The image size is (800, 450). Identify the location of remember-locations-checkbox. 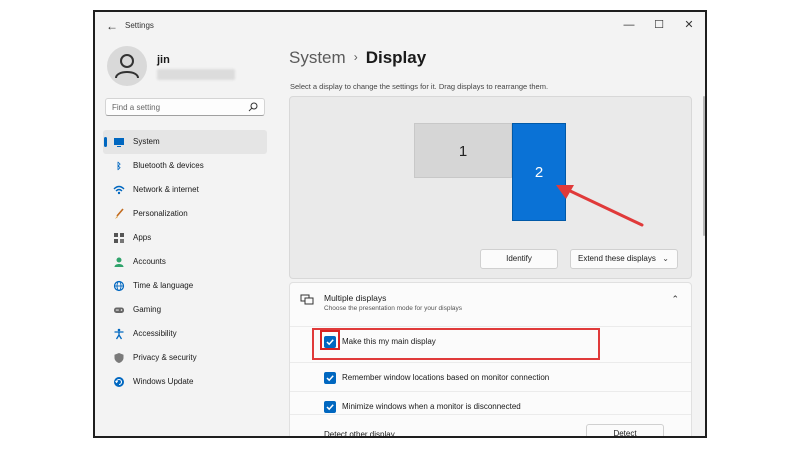
(330, 378).